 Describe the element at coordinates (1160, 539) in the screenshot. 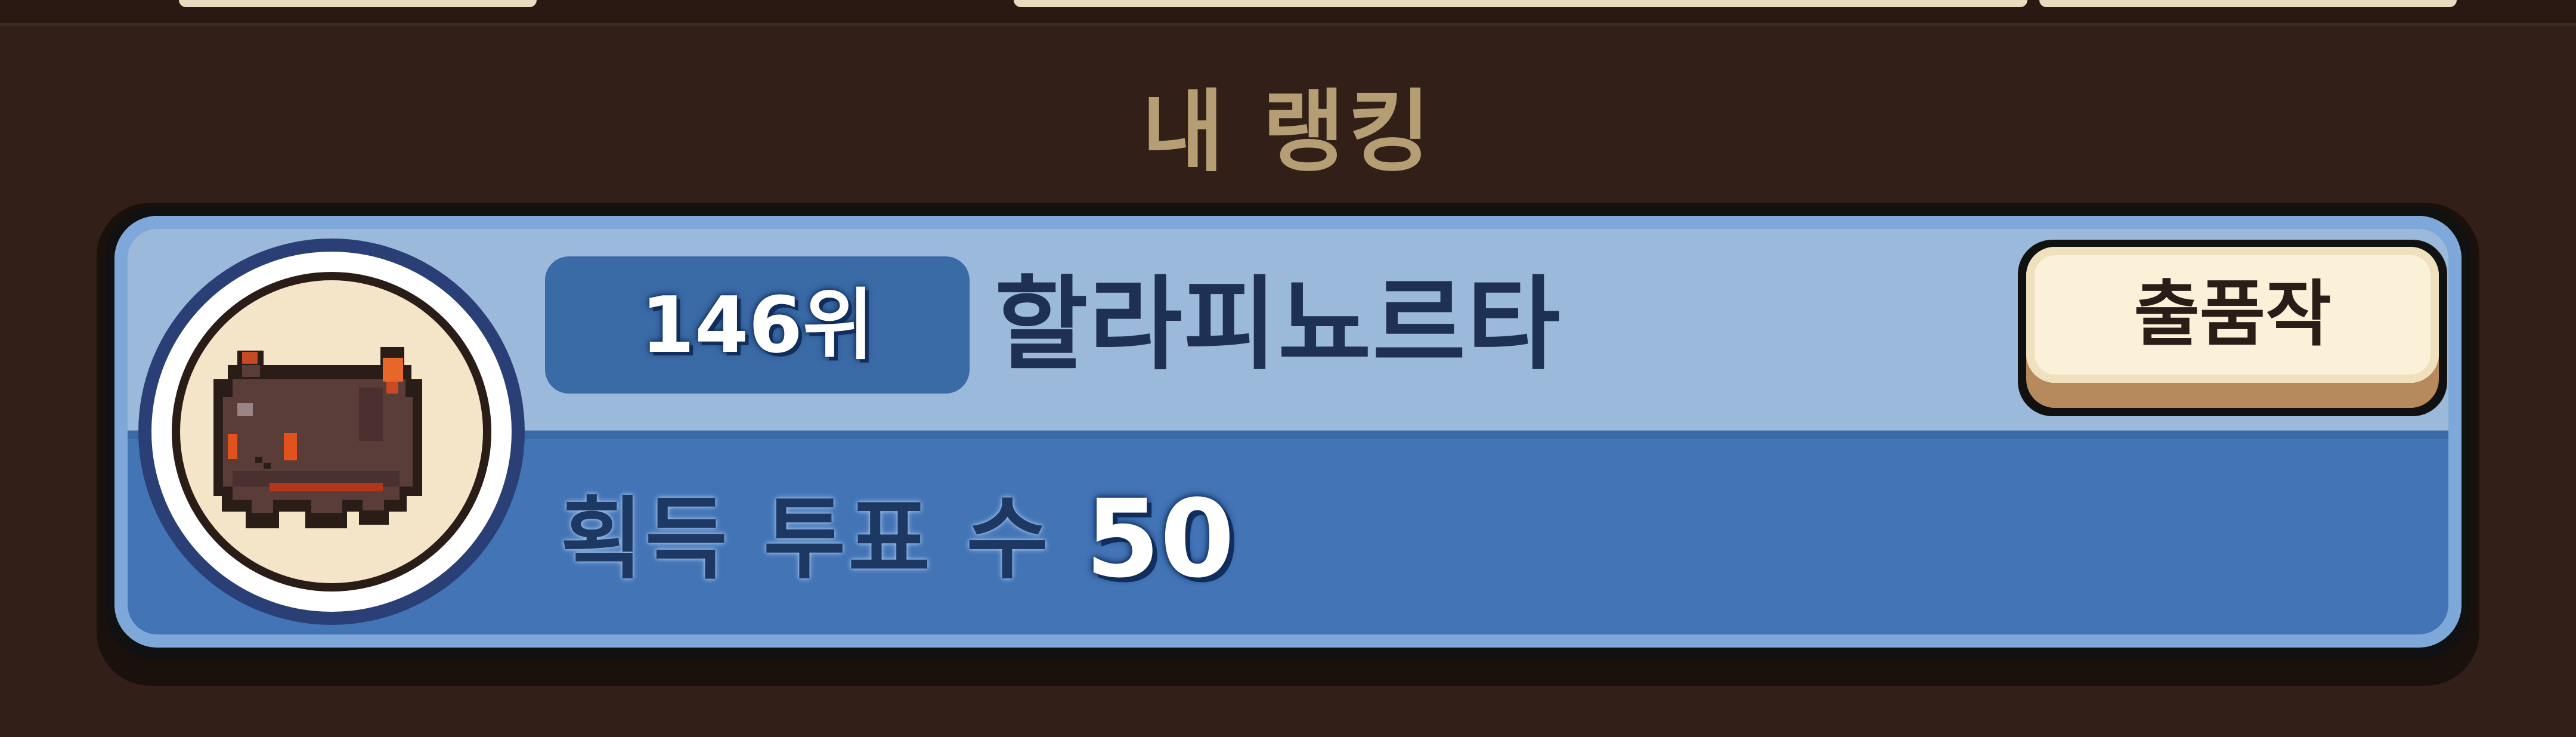

I see `votes-value: 50` at that location.